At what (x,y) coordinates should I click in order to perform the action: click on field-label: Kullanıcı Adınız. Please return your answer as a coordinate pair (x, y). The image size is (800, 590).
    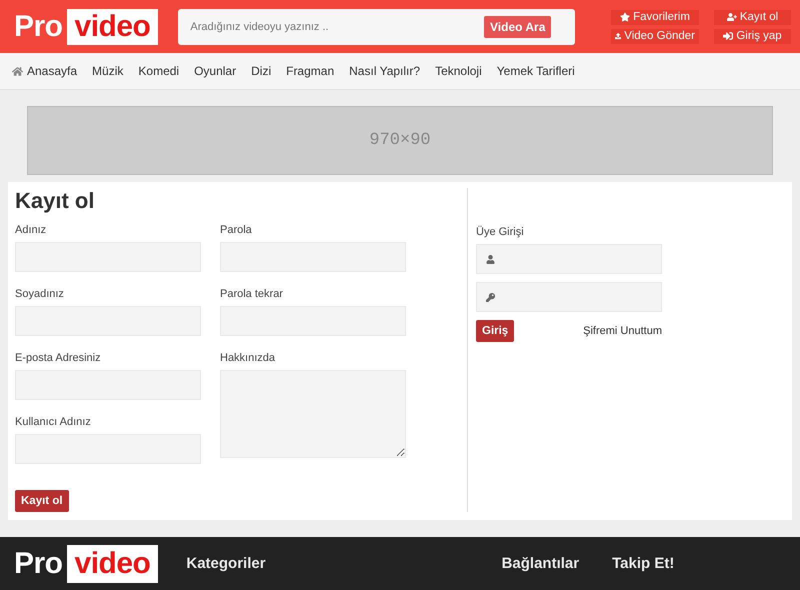
    Looking at the image, I should click on (53, 423).